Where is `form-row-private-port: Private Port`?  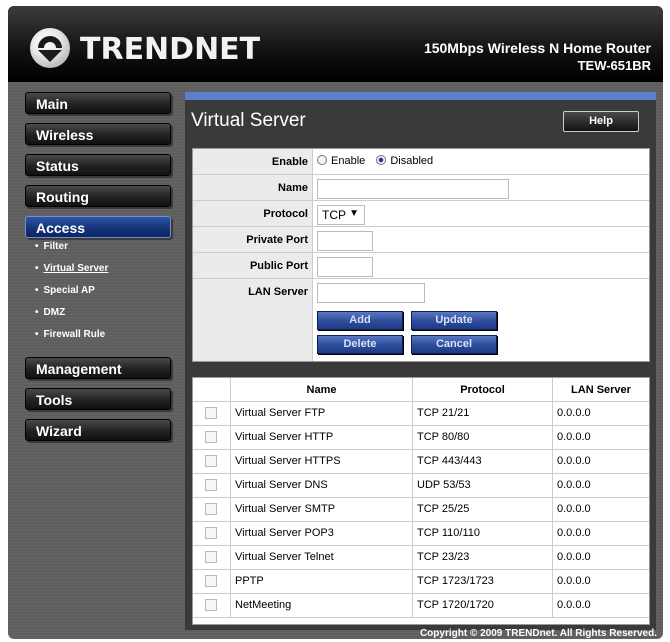 form-row-private-port: Private Port is located at coordinates (421, 240).